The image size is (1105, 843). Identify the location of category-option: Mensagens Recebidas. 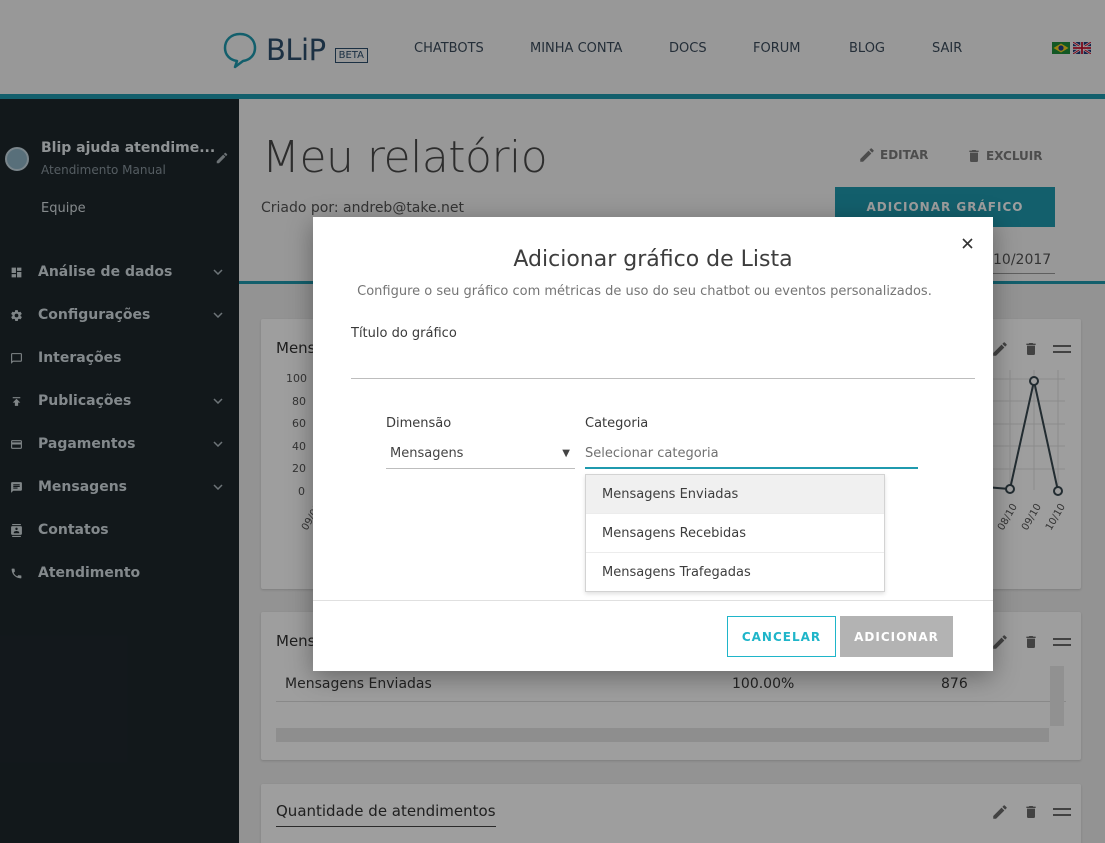
(735, 533).